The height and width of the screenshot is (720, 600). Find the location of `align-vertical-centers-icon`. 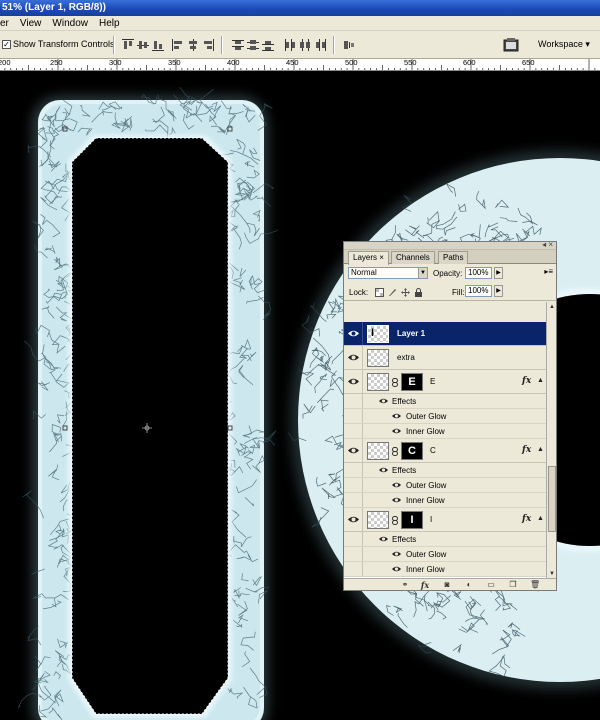

align-vertical-centers-icon is located at coordinates (143, 45).